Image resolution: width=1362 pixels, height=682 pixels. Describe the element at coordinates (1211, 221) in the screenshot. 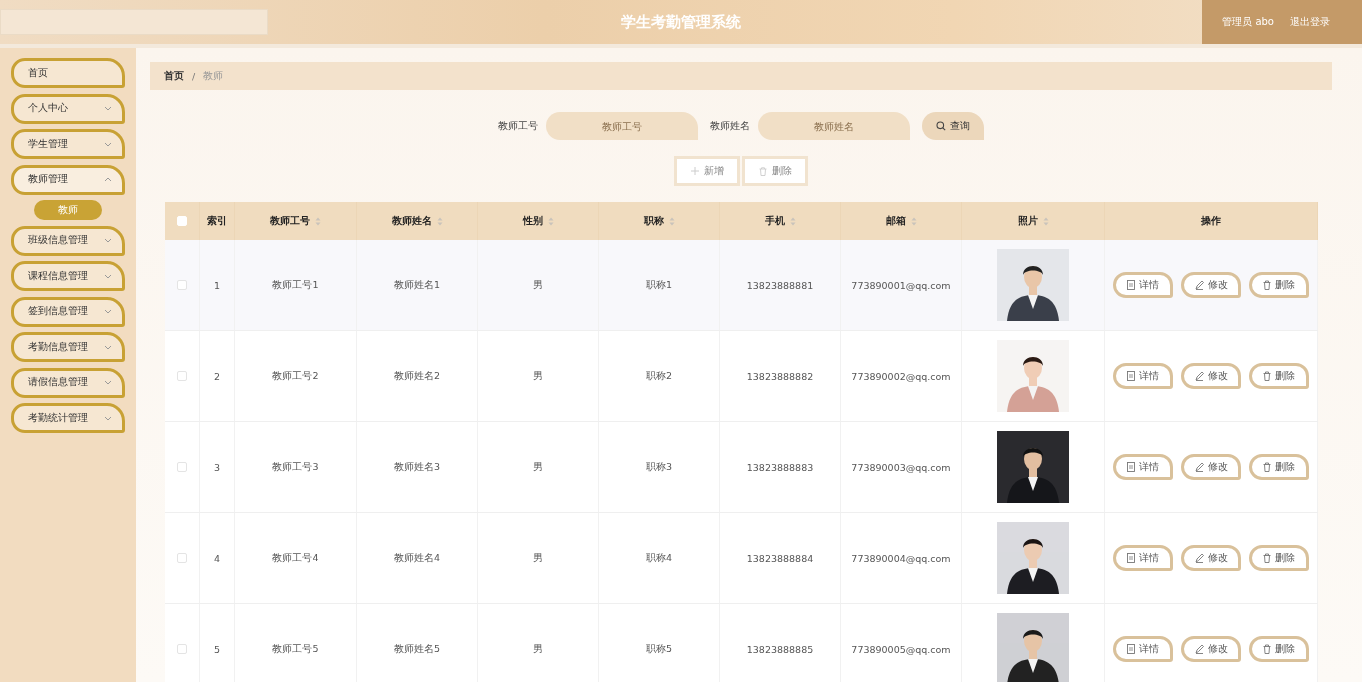

I see `column-header: 操作` at that location.